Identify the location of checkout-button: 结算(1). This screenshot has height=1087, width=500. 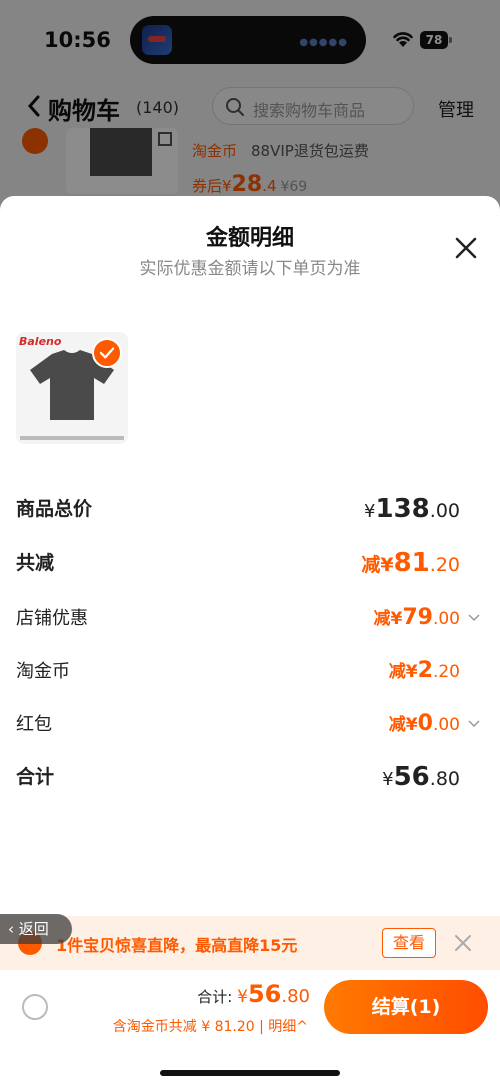
(406, 1007).